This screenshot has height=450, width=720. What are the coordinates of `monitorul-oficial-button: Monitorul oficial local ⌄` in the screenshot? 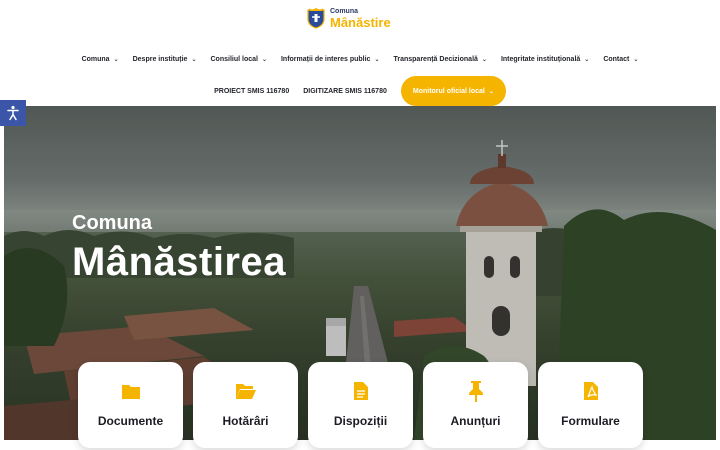 It's located at (453, 91).